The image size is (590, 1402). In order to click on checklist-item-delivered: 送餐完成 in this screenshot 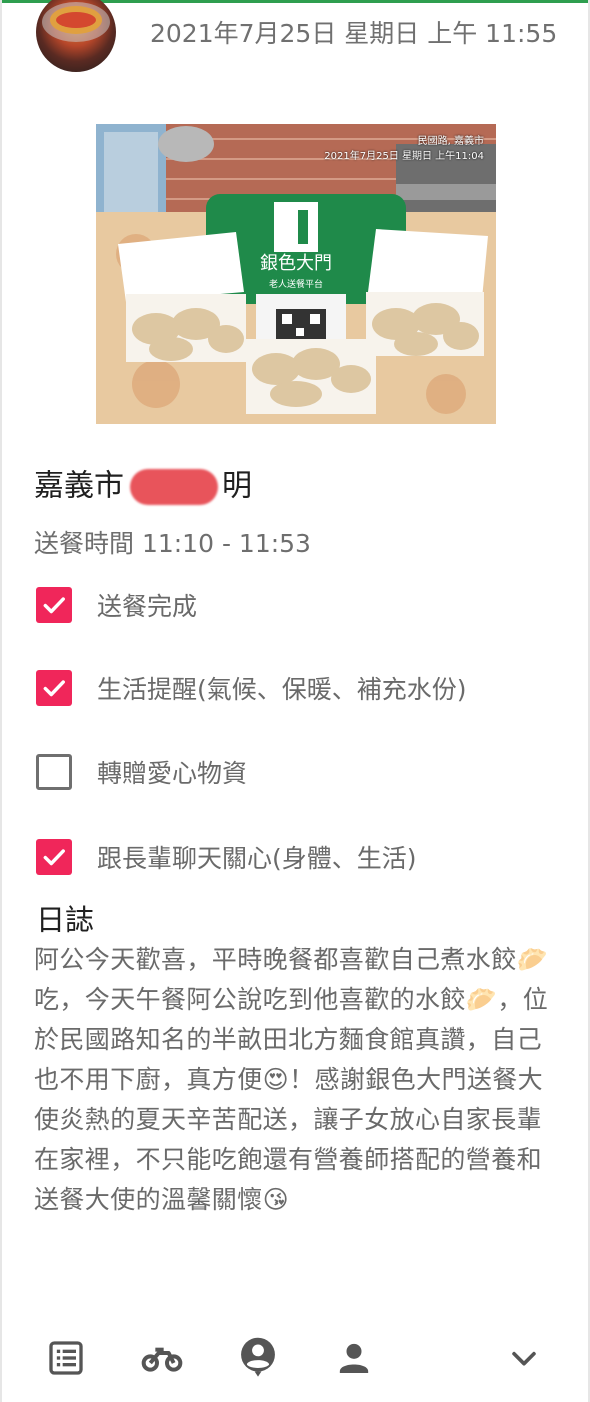, I will do `click(116, 605)`.